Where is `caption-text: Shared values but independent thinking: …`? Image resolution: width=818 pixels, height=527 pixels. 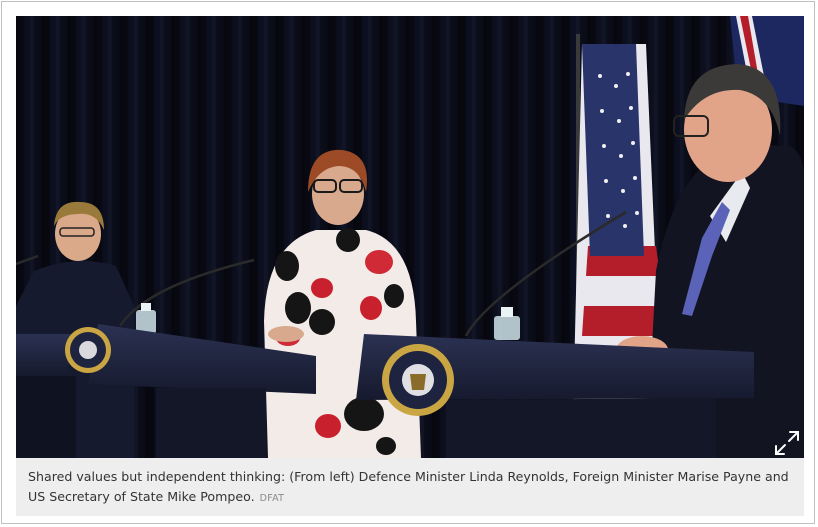 caption-text: Shared values but independent thinking: … is located at coordinates (408, 486).